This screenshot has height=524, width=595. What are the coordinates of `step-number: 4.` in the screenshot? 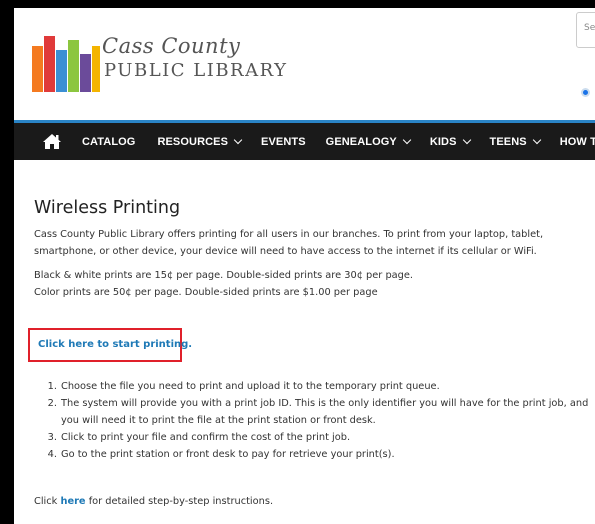 It's located at (52, 454).